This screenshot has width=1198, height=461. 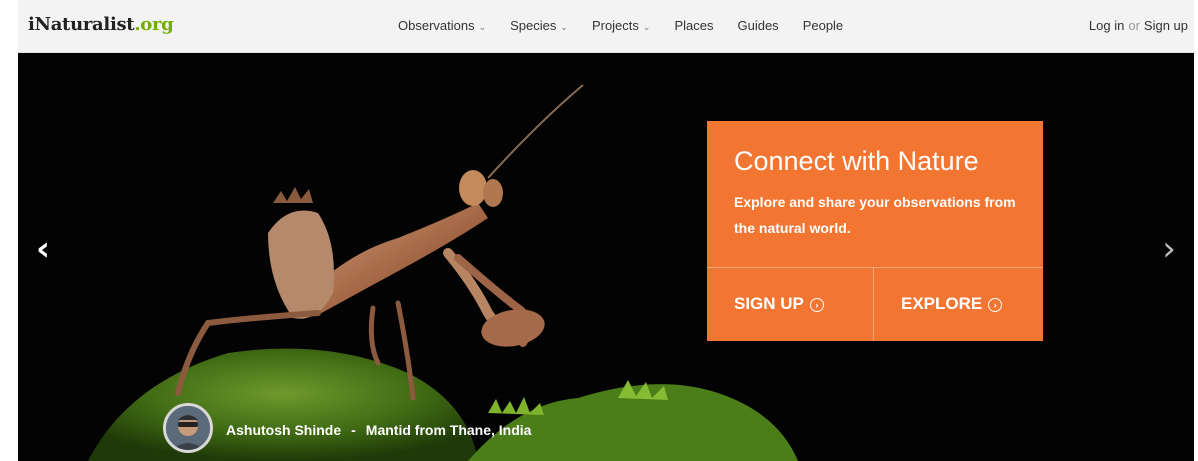 I want to click on inaturalist-logo: iNaturalist.org, so click(x=101, y=24).